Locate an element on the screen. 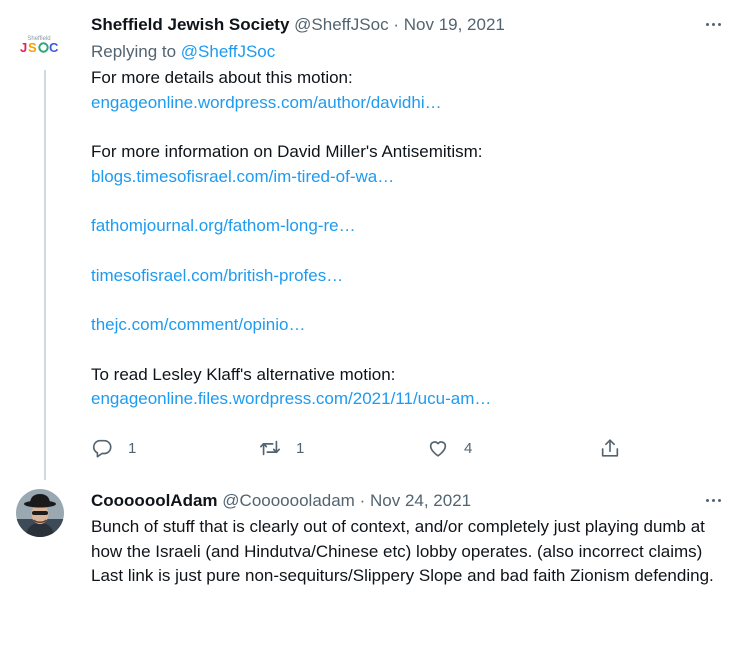  user-handle: @Cooooooladam is located at coordinates (288, 500).